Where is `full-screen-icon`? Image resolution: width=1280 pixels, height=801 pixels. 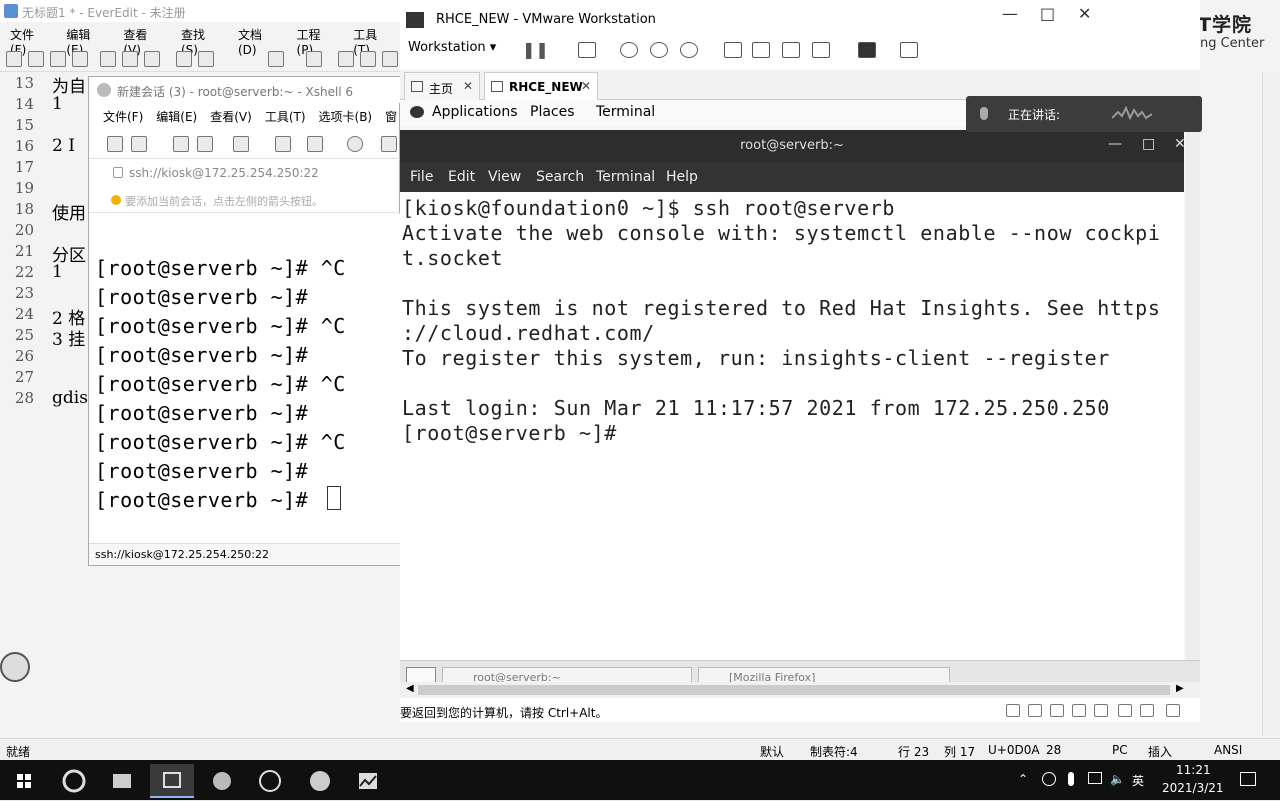
full-screen-icon is located at coordinates (791, 50).